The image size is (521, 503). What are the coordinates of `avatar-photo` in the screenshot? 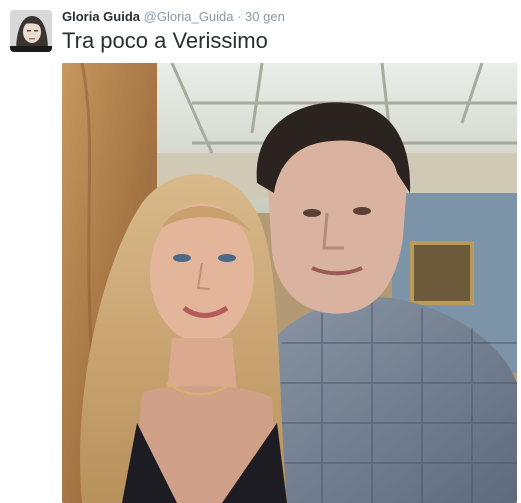 It's located at (31, 31).